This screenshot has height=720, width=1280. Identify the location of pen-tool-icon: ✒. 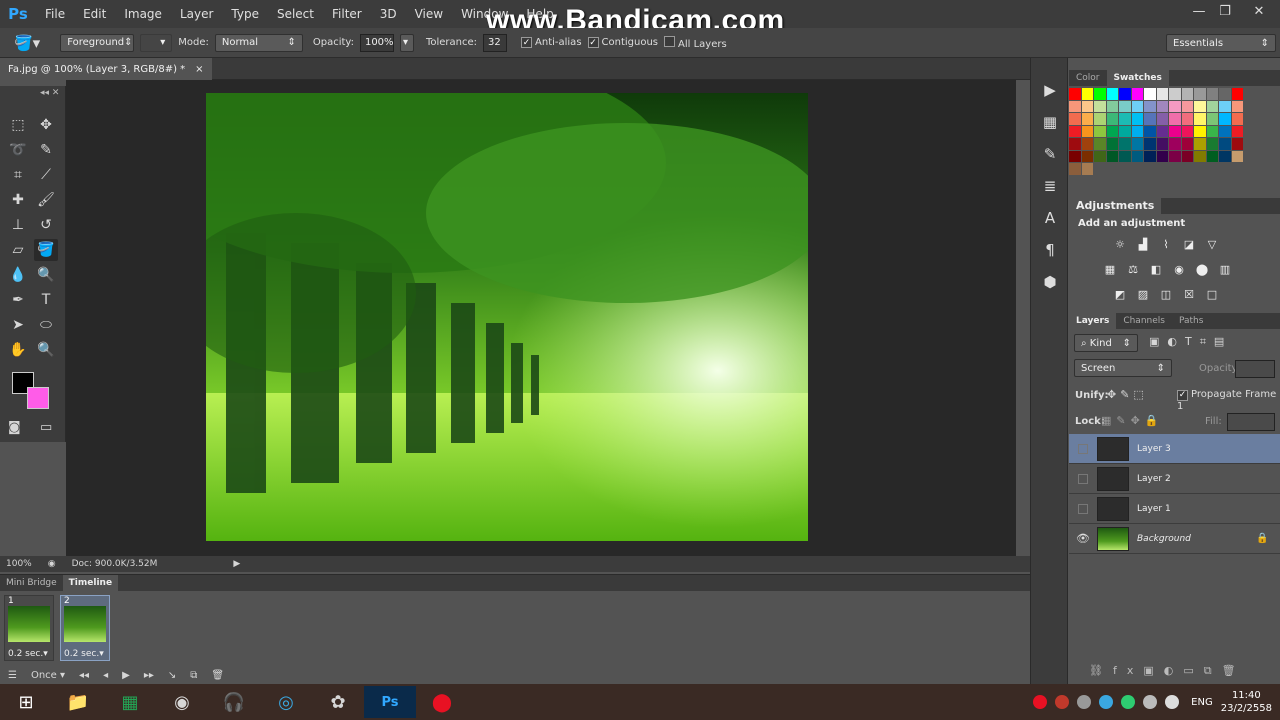
(18, 300).